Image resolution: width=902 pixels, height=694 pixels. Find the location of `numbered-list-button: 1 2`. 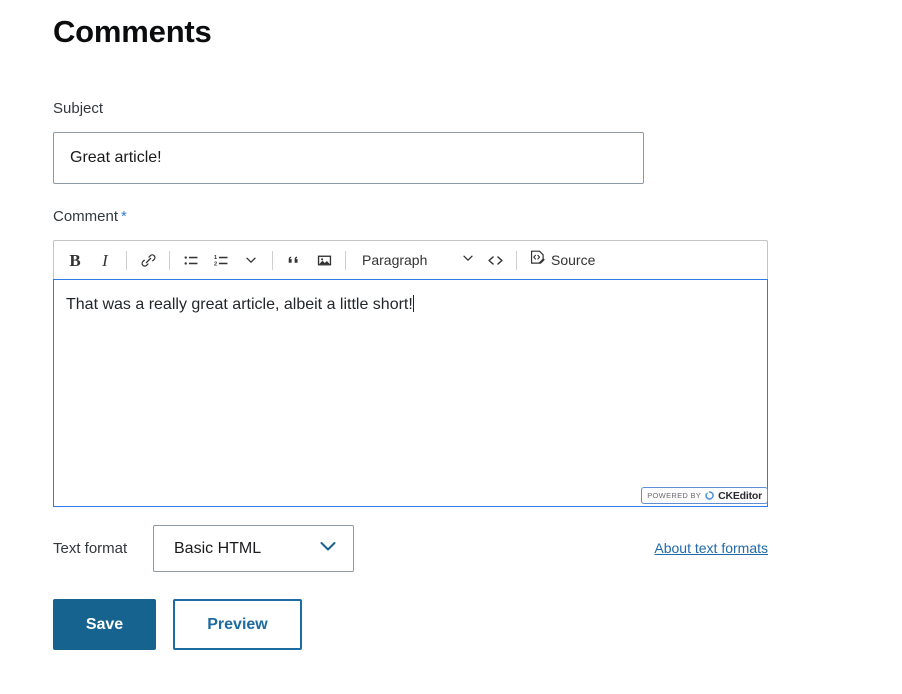

numbered-list-button: 1 2 is located at coordinates (221, 260).